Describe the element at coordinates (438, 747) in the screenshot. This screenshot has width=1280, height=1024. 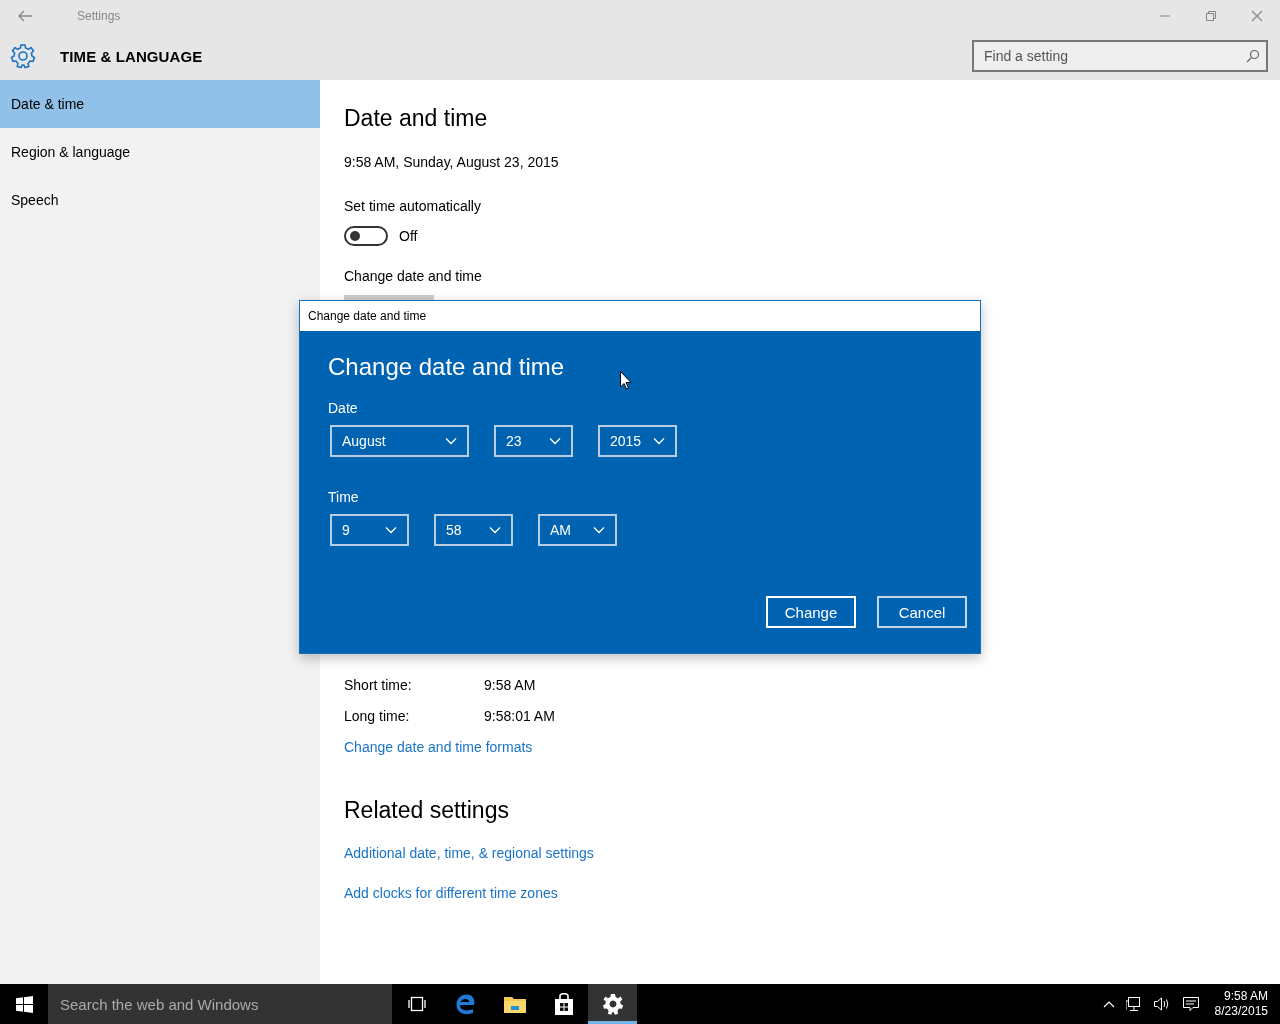
I see `formats-link: Change date and time formats` at that location.